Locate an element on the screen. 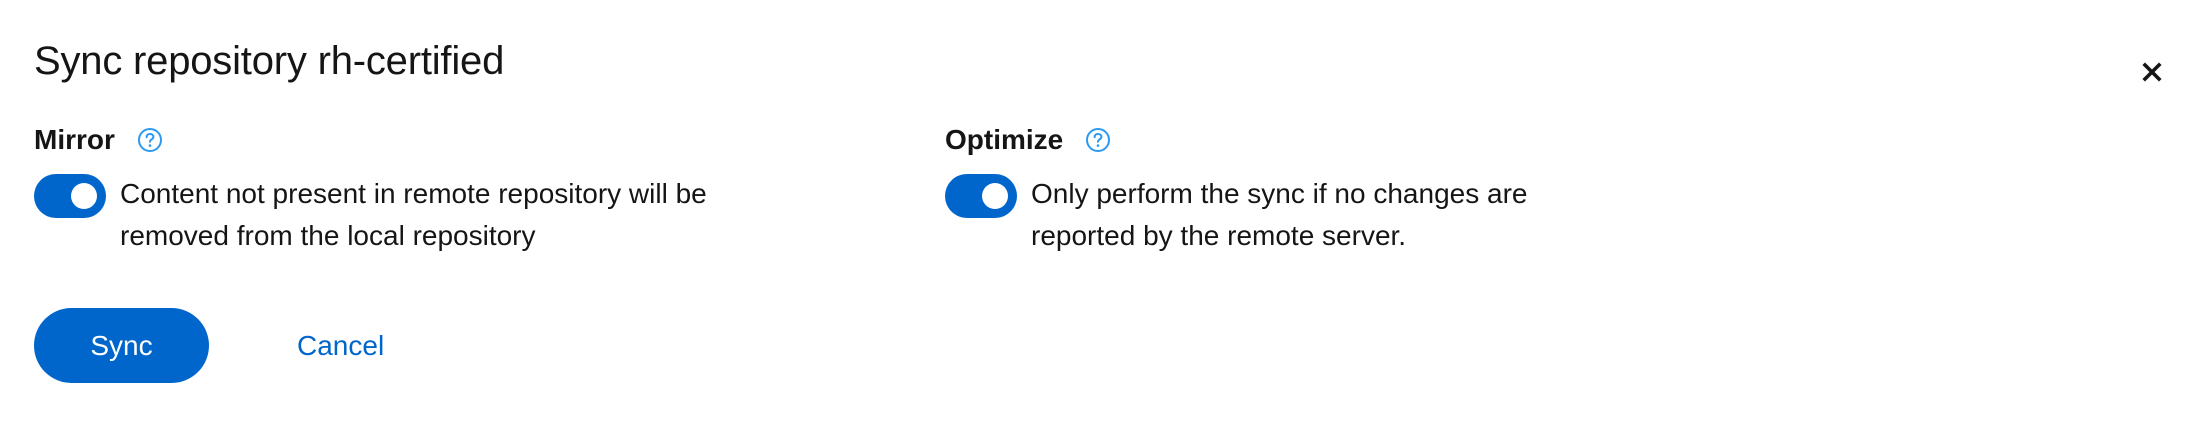 The width and height of the screenshot is (2202, 422). mirror-label: Mirror is located at coordinates (74, 139).